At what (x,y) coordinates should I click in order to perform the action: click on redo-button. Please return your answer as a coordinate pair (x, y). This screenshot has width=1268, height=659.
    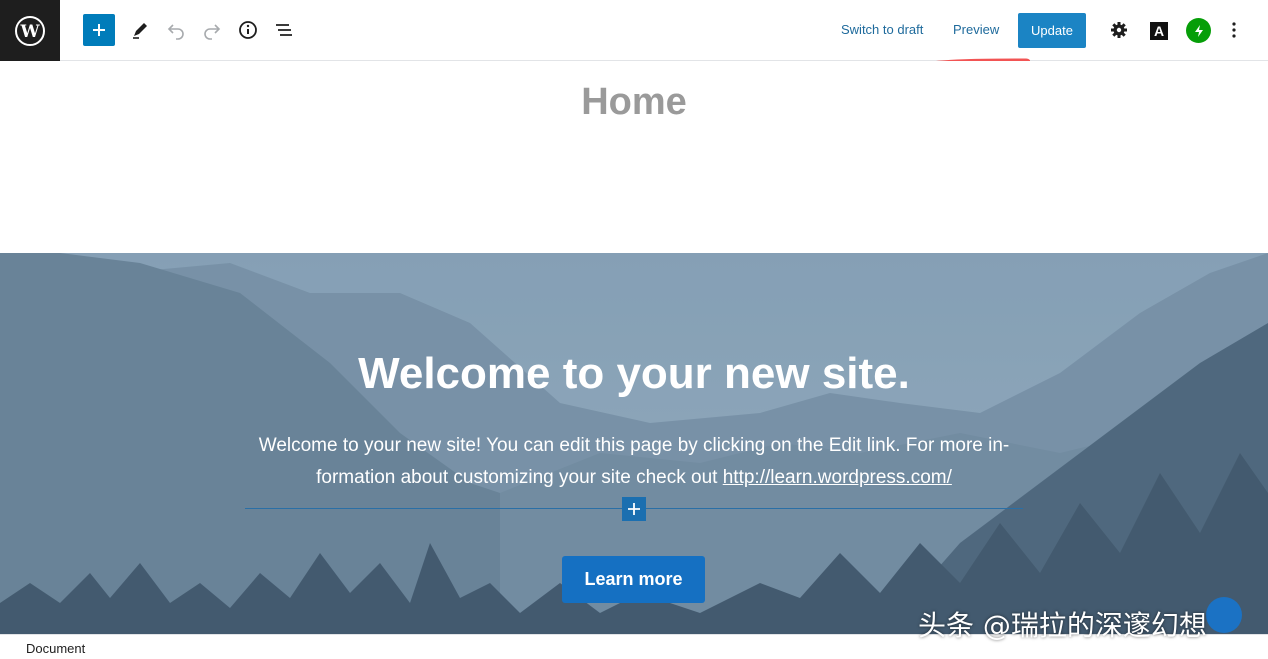
    Looking at the image, I should click on (212, 30).